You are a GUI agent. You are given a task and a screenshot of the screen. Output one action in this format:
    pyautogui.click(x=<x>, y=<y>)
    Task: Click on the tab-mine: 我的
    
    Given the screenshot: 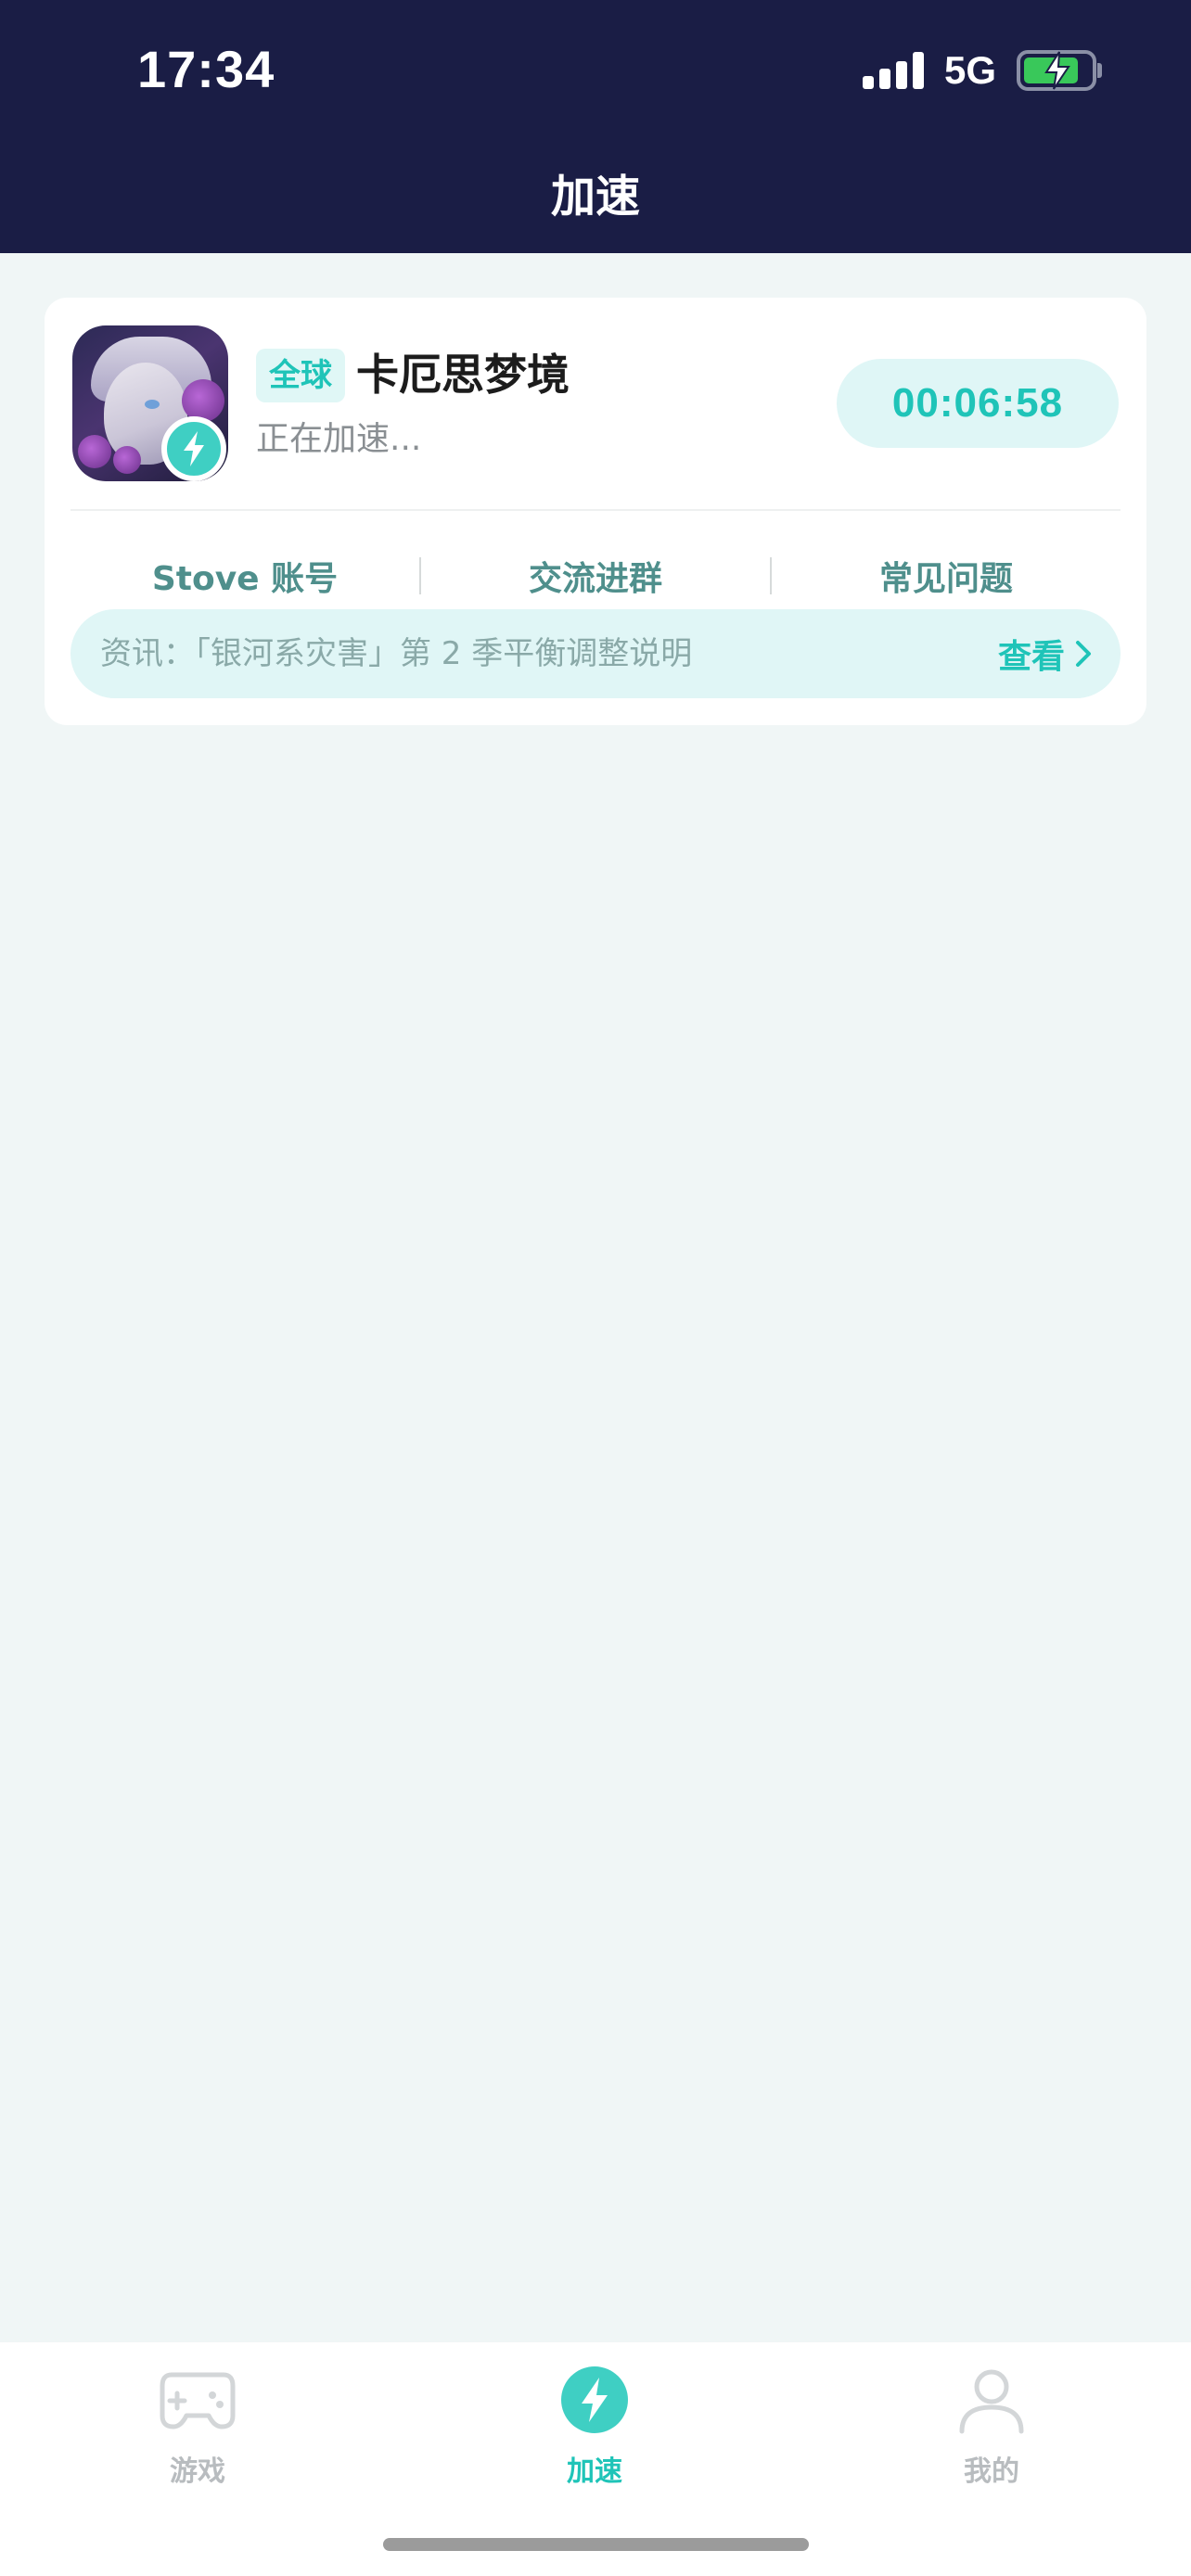 What is the action you would take?
    pyautogui.click(x=992, y=2431)
    